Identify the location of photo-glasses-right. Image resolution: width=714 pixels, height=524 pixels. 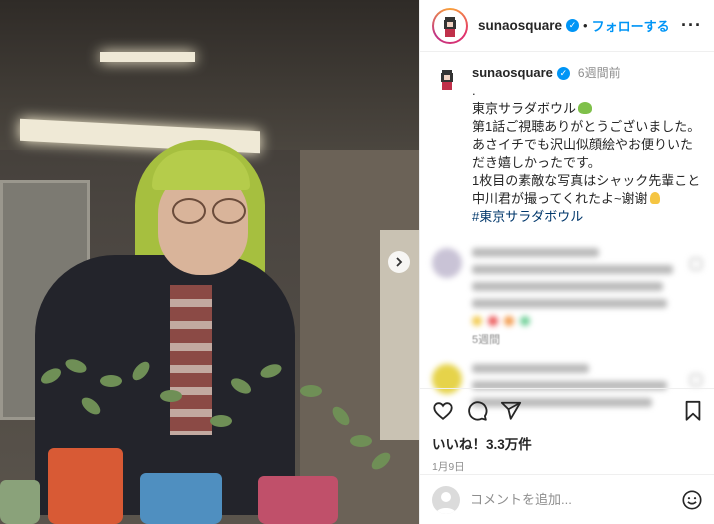
(229, 211).